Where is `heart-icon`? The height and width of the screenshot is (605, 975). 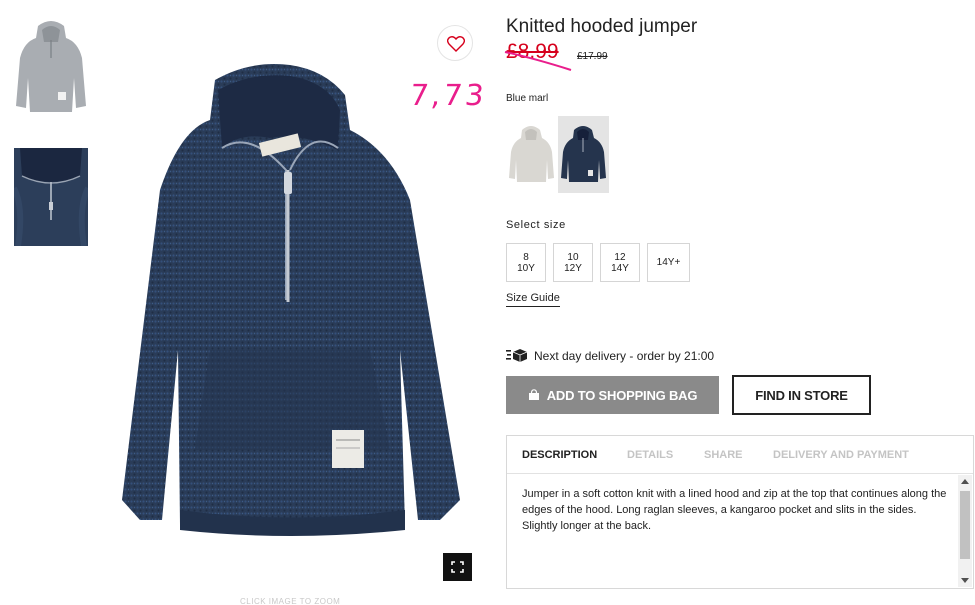
heart-icon is located at coordinates (456, 44).